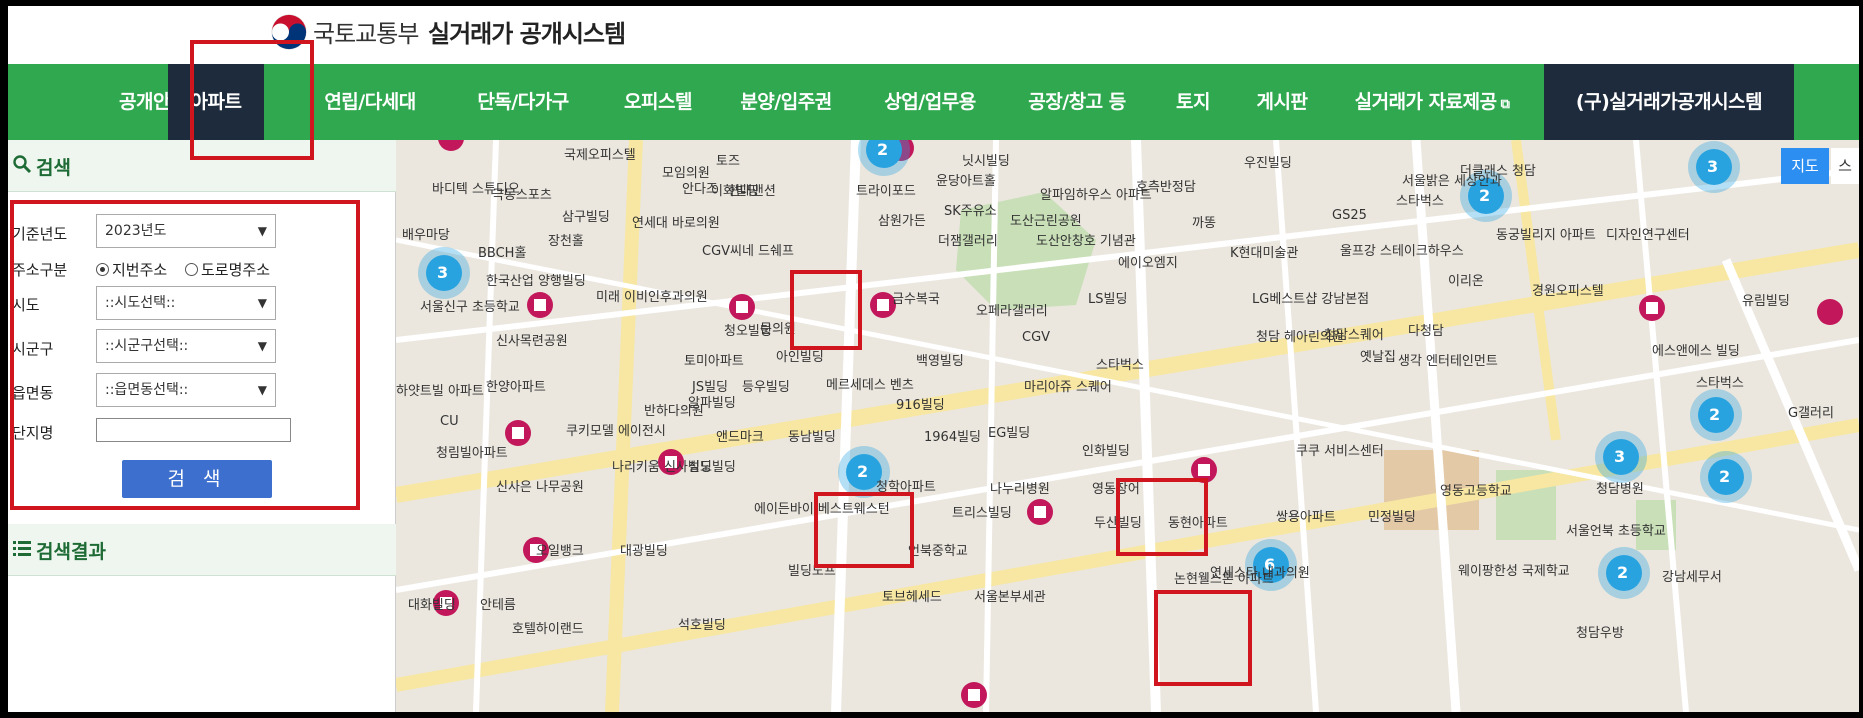 The width and height of the screenshot is (1863, 718). I want to click on map-label: 오페라갤러리, so click(1012, 311).